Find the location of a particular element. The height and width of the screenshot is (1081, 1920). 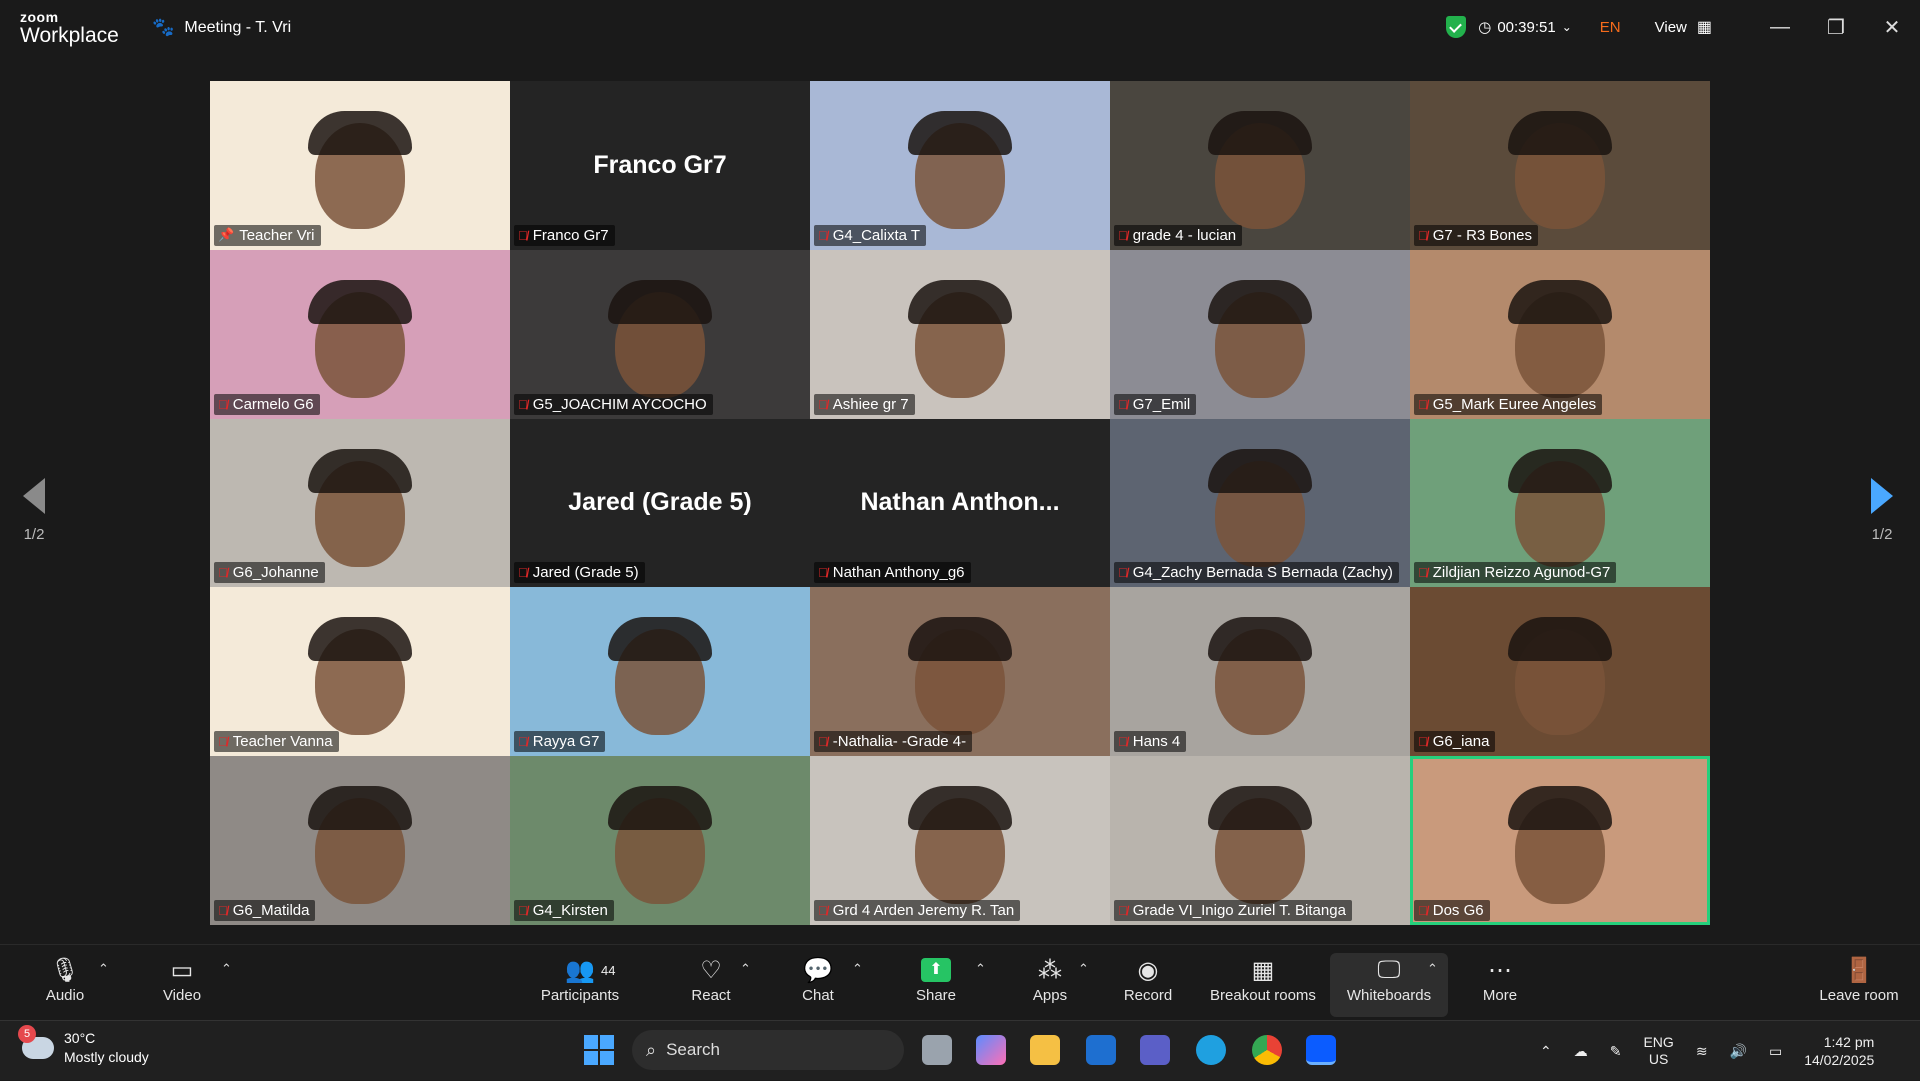

participant-tile: 🎙̸ G6_iana is located at coordinates (1560, 672).